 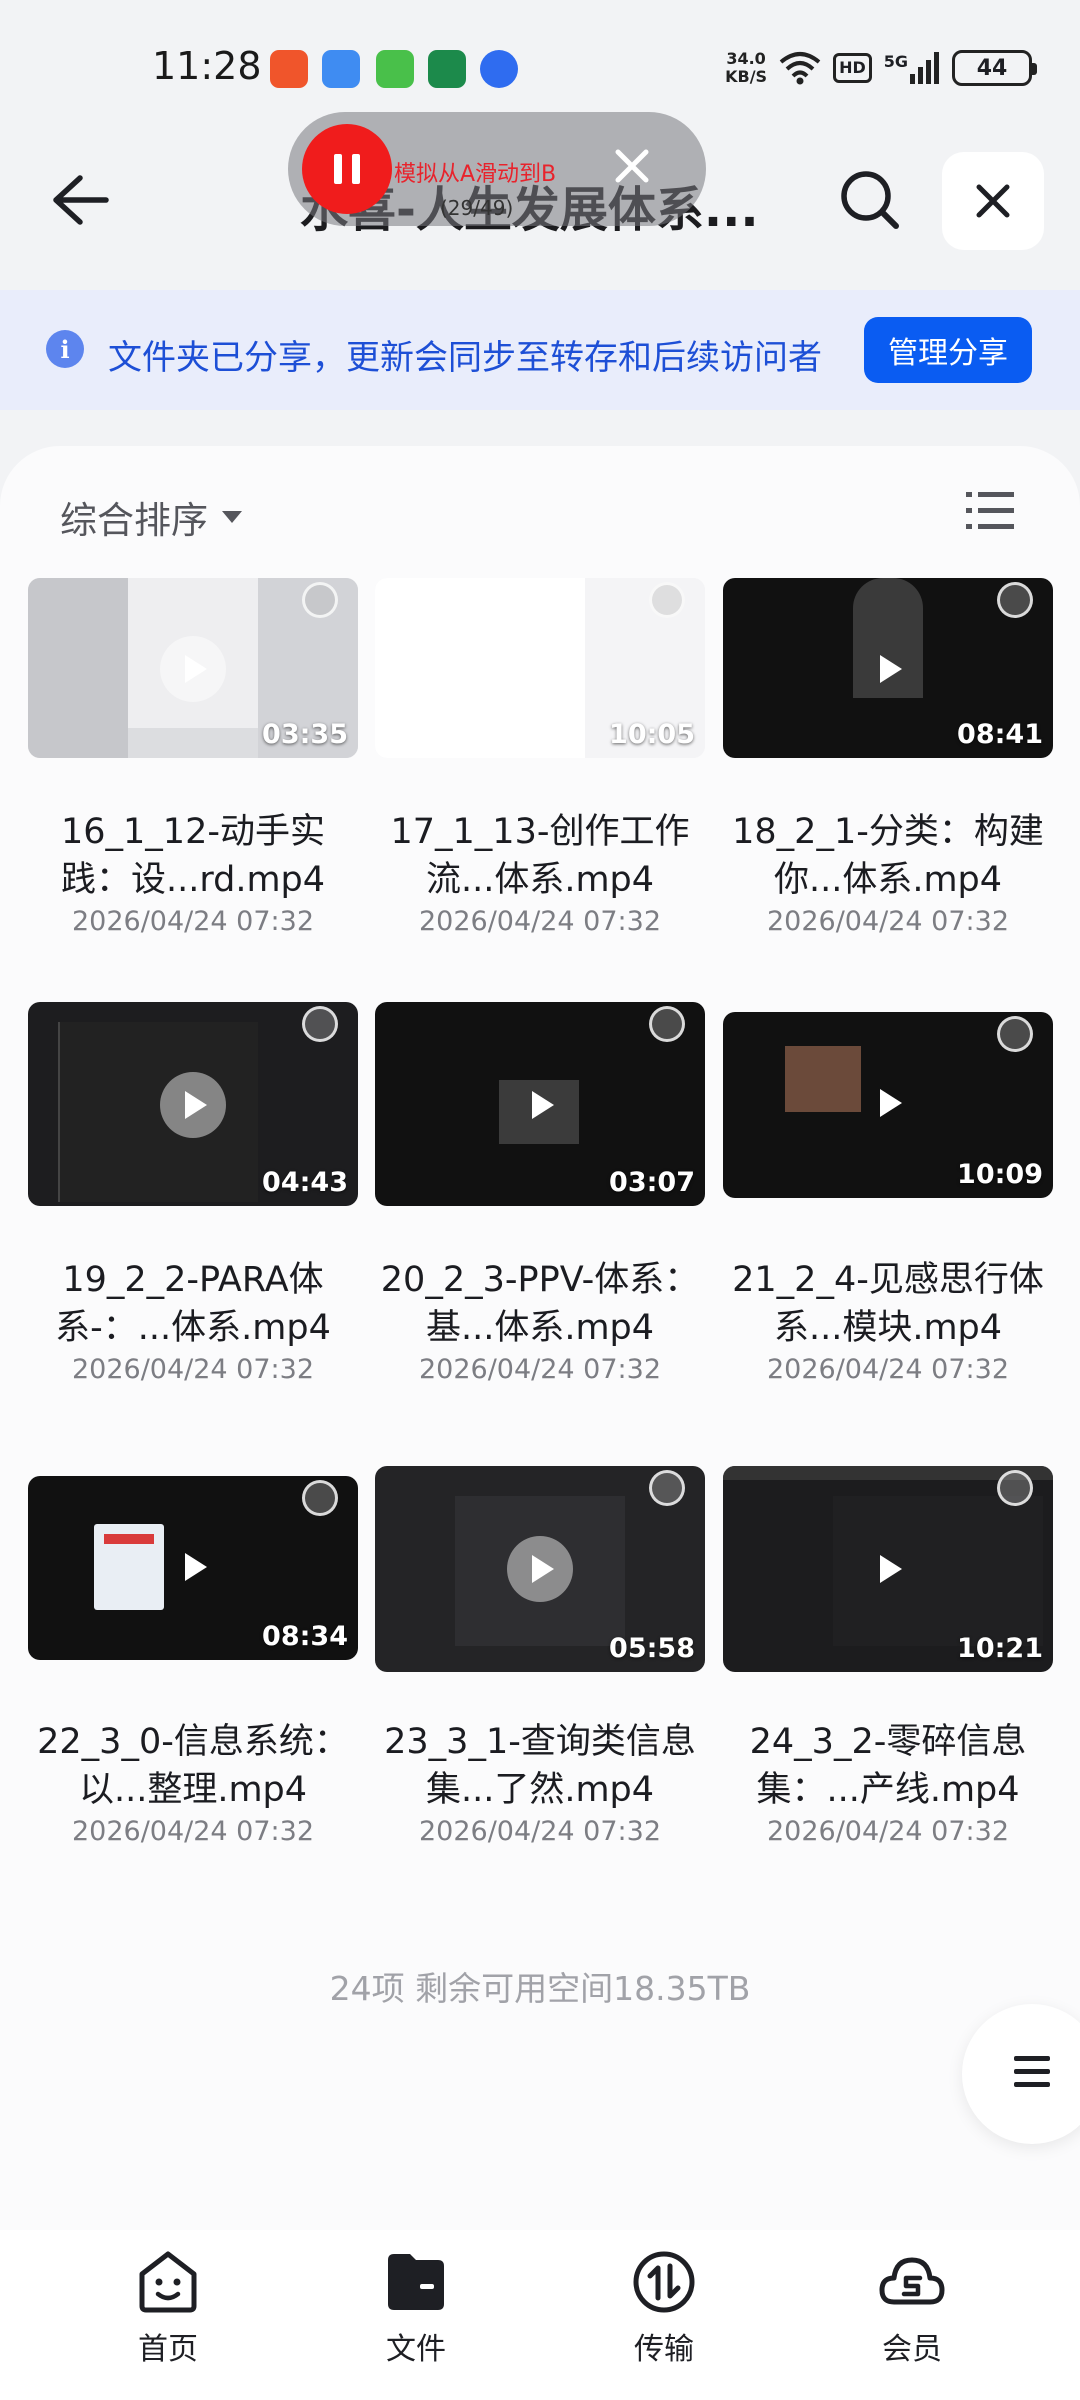 I want to click on signal-bars-icon, so click(x=924, y=68).